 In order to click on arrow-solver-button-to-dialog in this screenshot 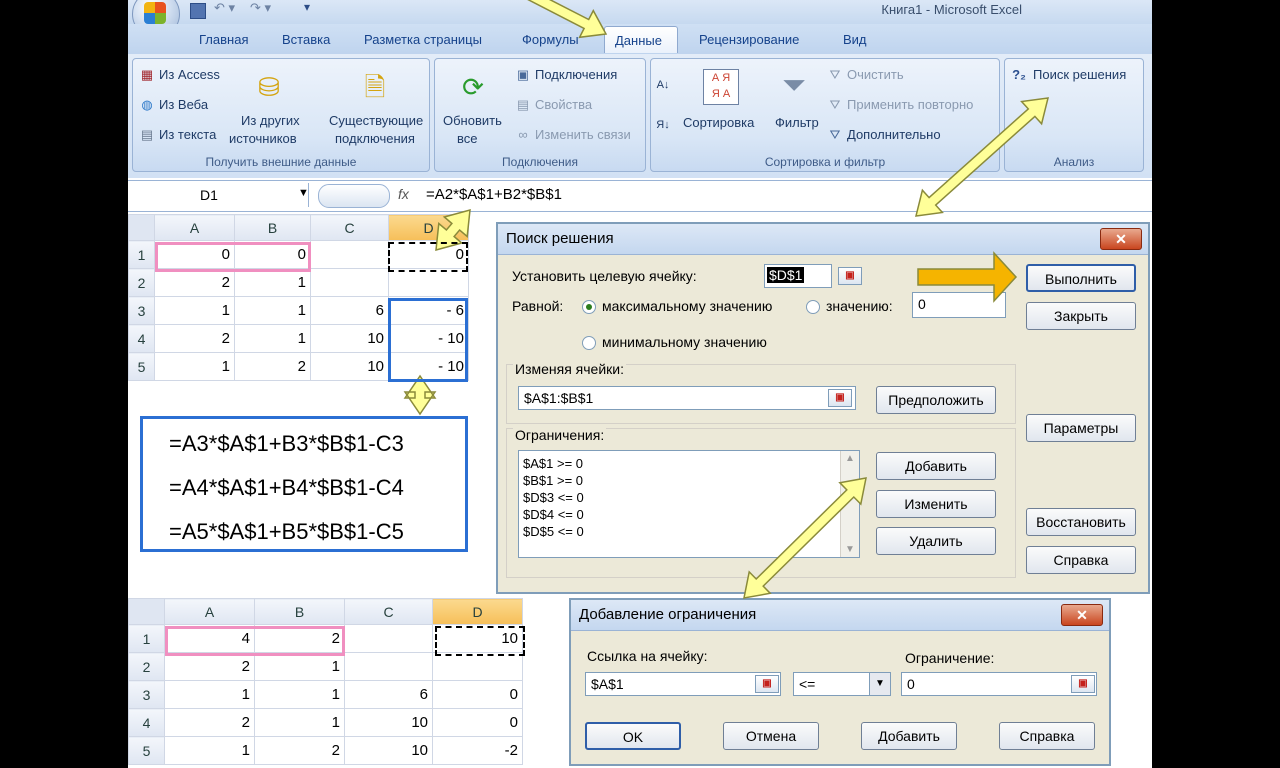, I will do `click(982, 157)`.